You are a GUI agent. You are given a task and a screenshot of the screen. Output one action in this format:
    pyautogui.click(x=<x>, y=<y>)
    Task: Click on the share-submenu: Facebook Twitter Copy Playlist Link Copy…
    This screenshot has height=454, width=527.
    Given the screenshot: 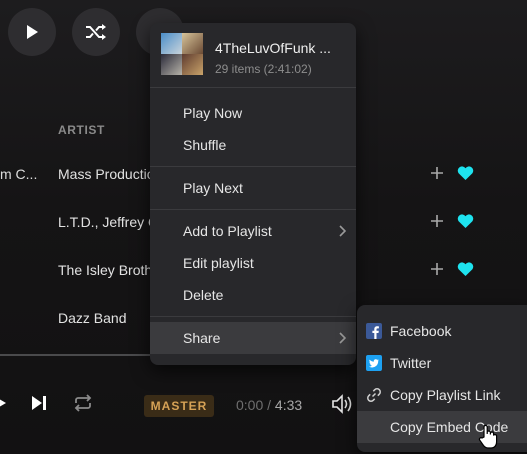 What is the action you would take?
    pyautogui.click(x=442, y=378)
    